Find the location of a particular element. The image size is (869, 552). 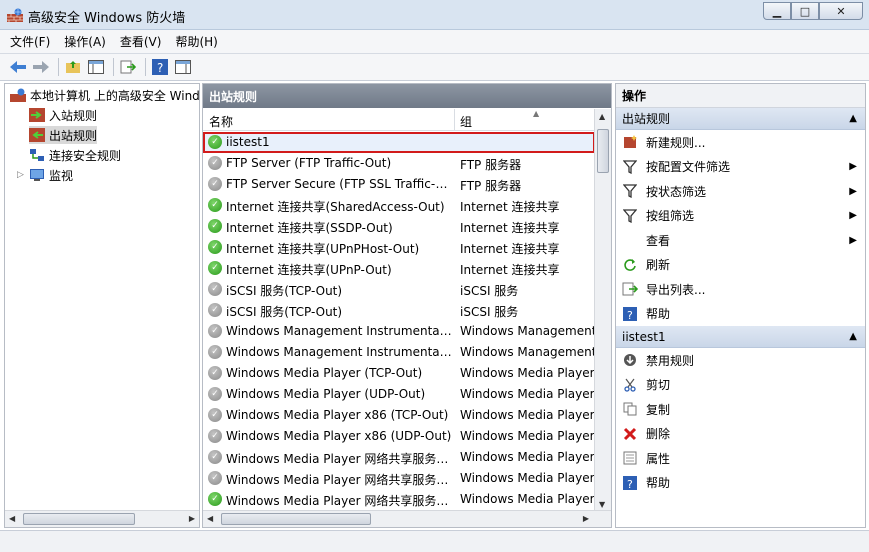

new-rule-icon is located at coordinates (630, 142).